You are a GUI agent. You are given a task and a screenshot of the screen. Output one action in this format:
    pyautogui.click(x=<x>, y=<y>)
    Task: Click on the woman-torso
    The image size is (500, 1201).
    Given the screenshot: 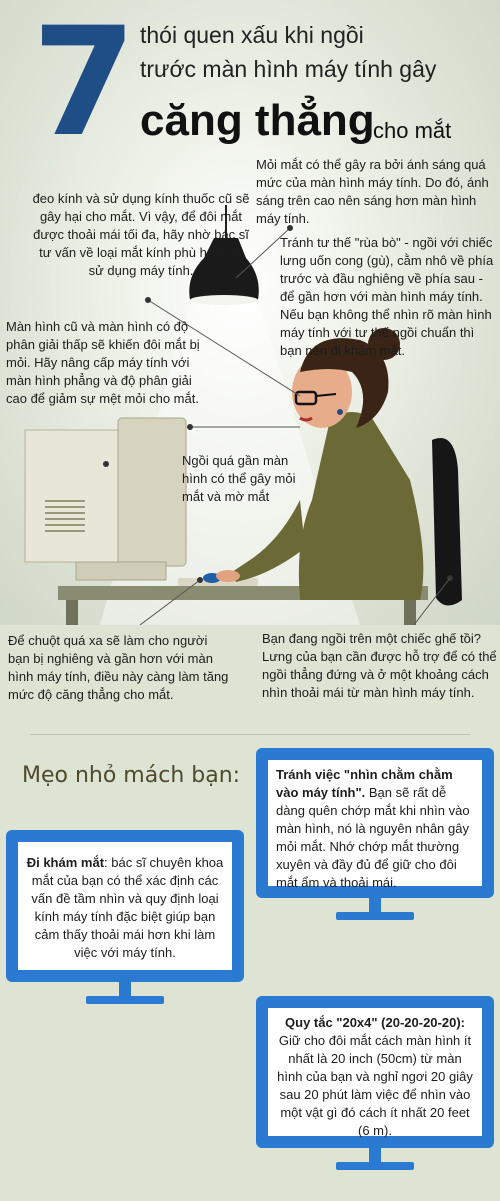 What is the action you would take?
    pyautogui.click(x=361, y=505)
    